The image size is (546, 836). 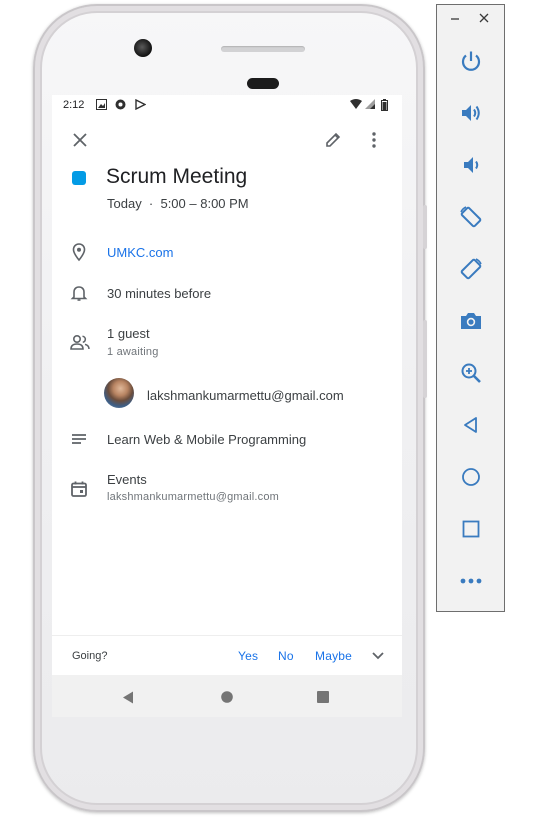 What do you see at coordinates (471, 373) in the screenshot?
I see `zoom-icon` at bounding box center [471, 373].